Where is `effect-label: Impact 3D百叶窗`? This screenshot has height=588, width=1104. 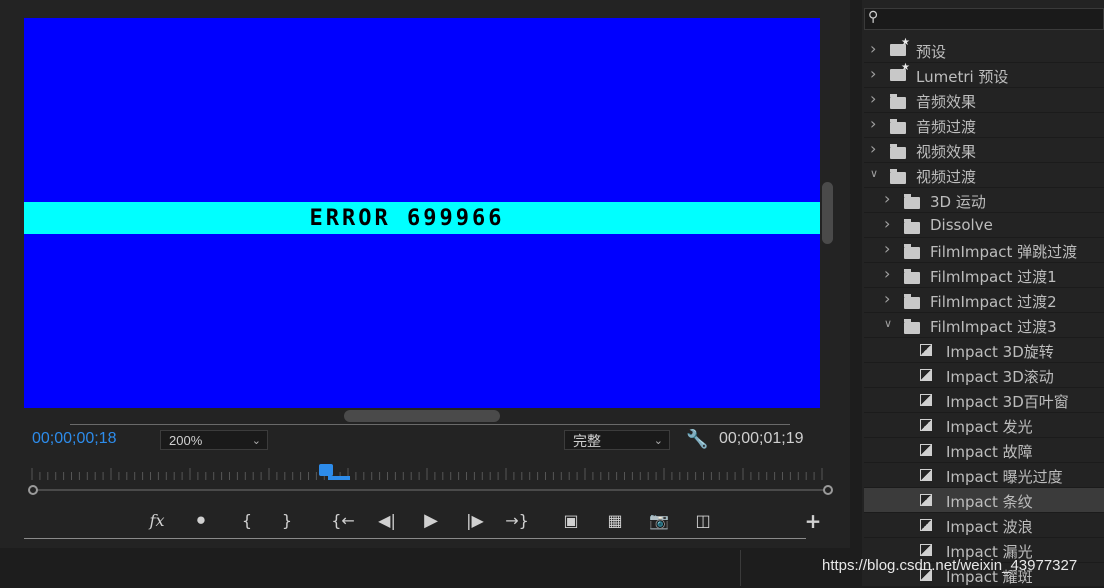 effect-label: Impact 3D百叶窗 is located at coordinates (1007, 402).